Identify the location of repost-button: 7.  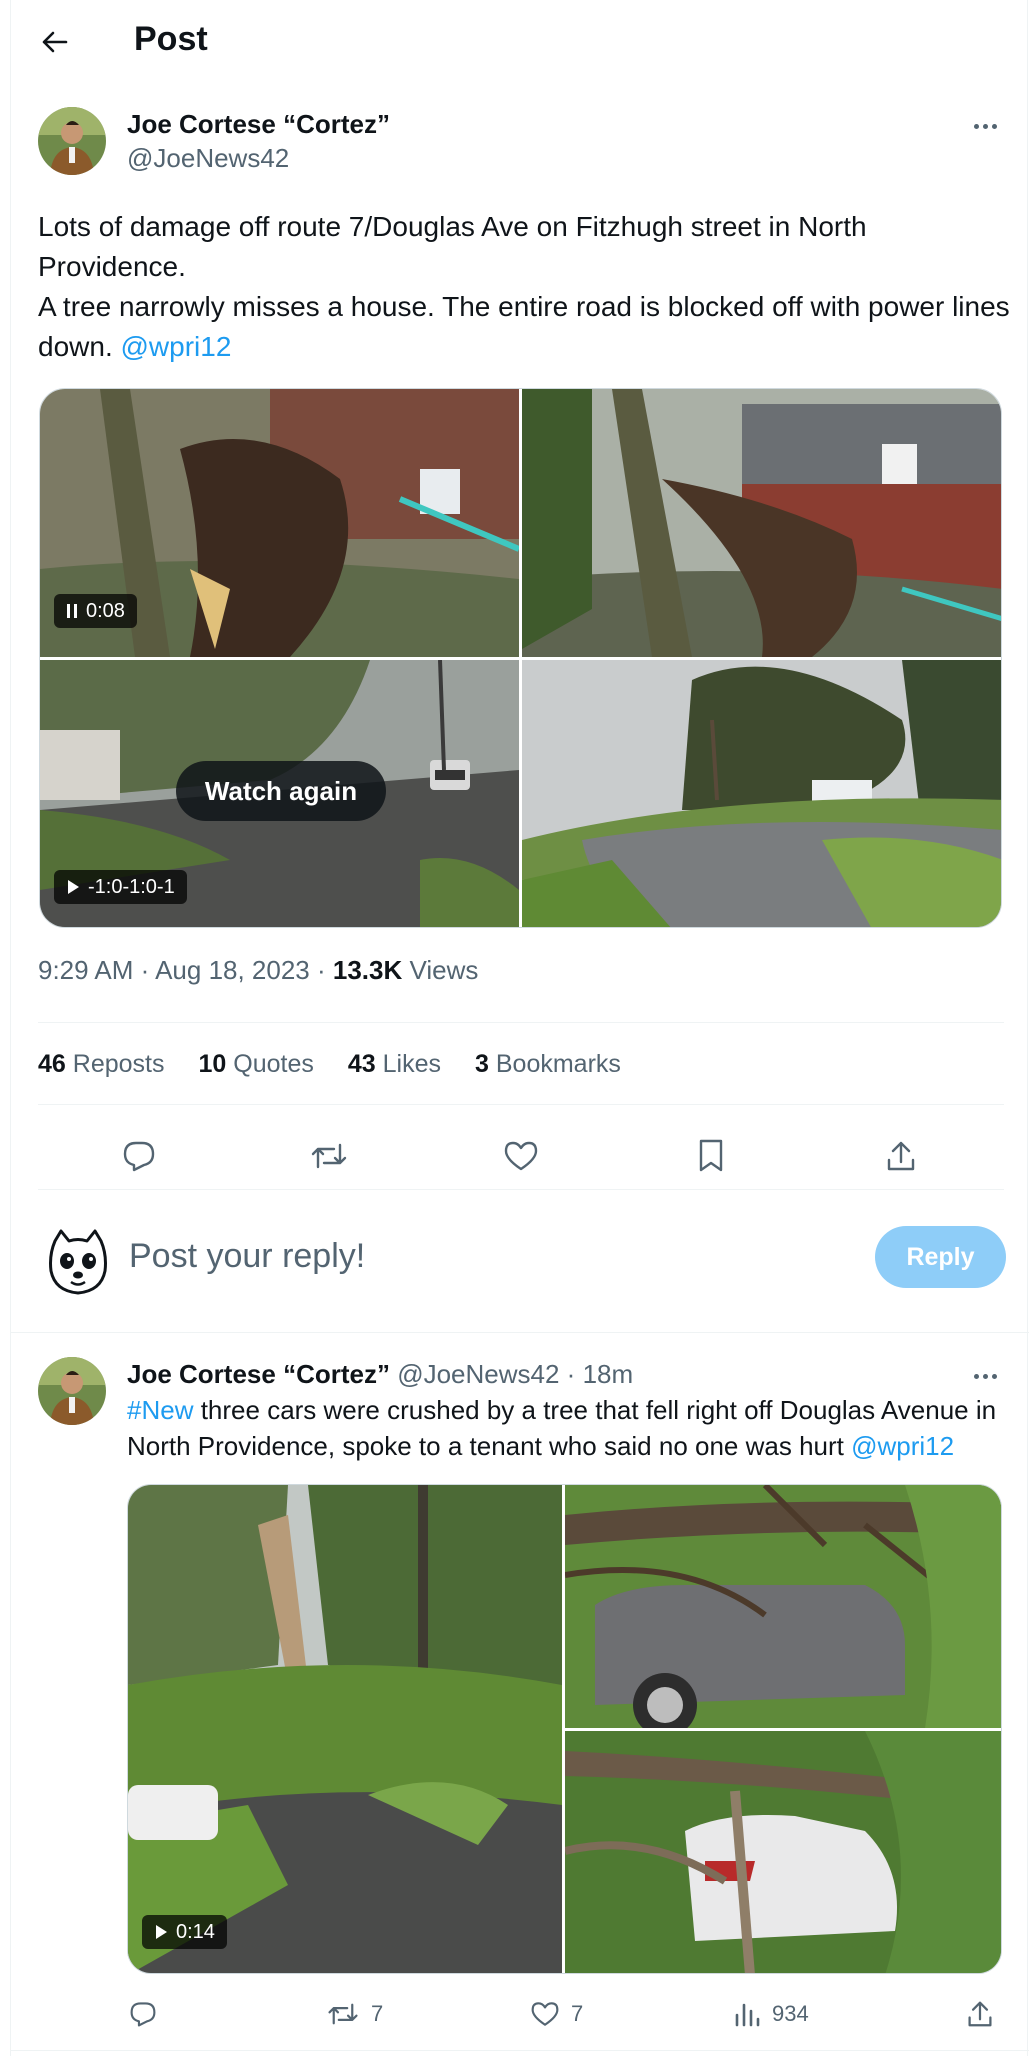
(355, 2014).